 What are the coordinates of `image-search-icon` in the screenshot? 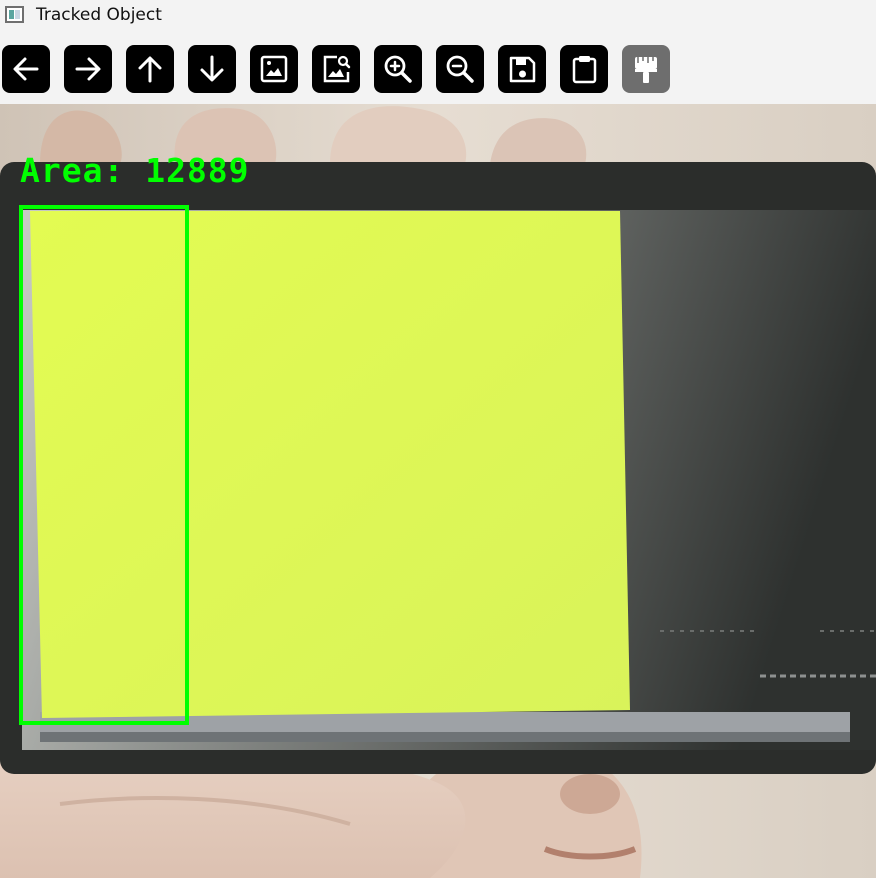 It's located at (337, 69).